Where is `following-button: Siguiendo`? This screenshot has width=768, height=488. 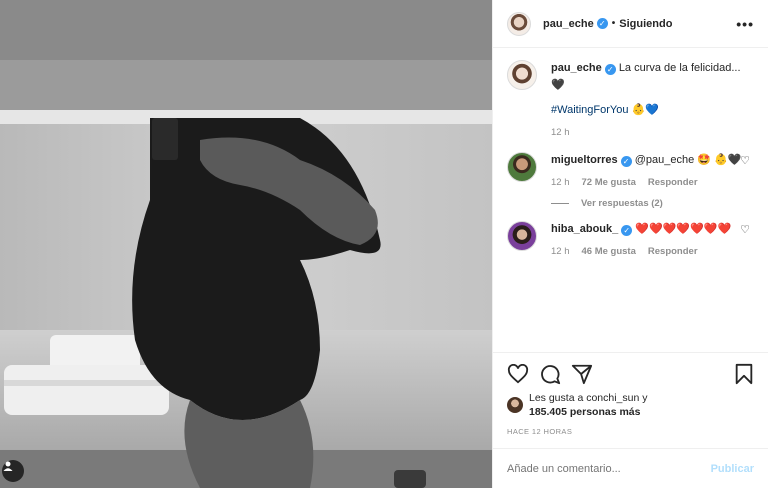
following-button: Siguiendo is located at coordinates (645, 24).